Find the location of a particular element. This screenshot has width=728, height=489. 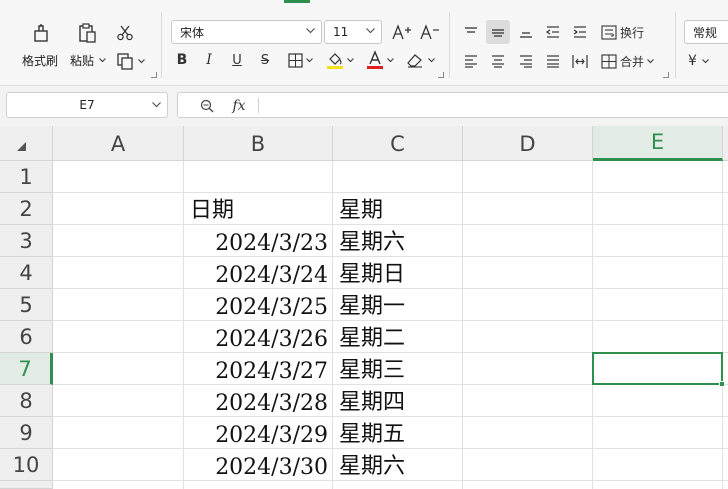

column-header-b: B is located at coordinates (258, 143).